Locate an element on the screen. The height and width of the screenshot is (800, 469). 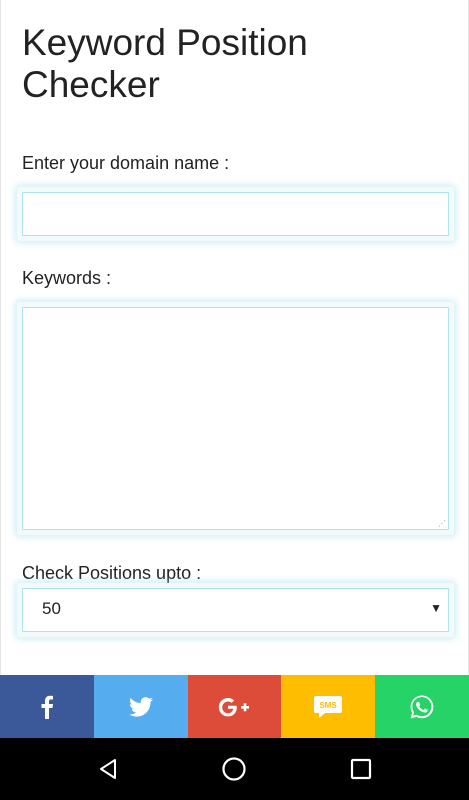
sms-share-button: SMS is located at coordinates (328, 706).